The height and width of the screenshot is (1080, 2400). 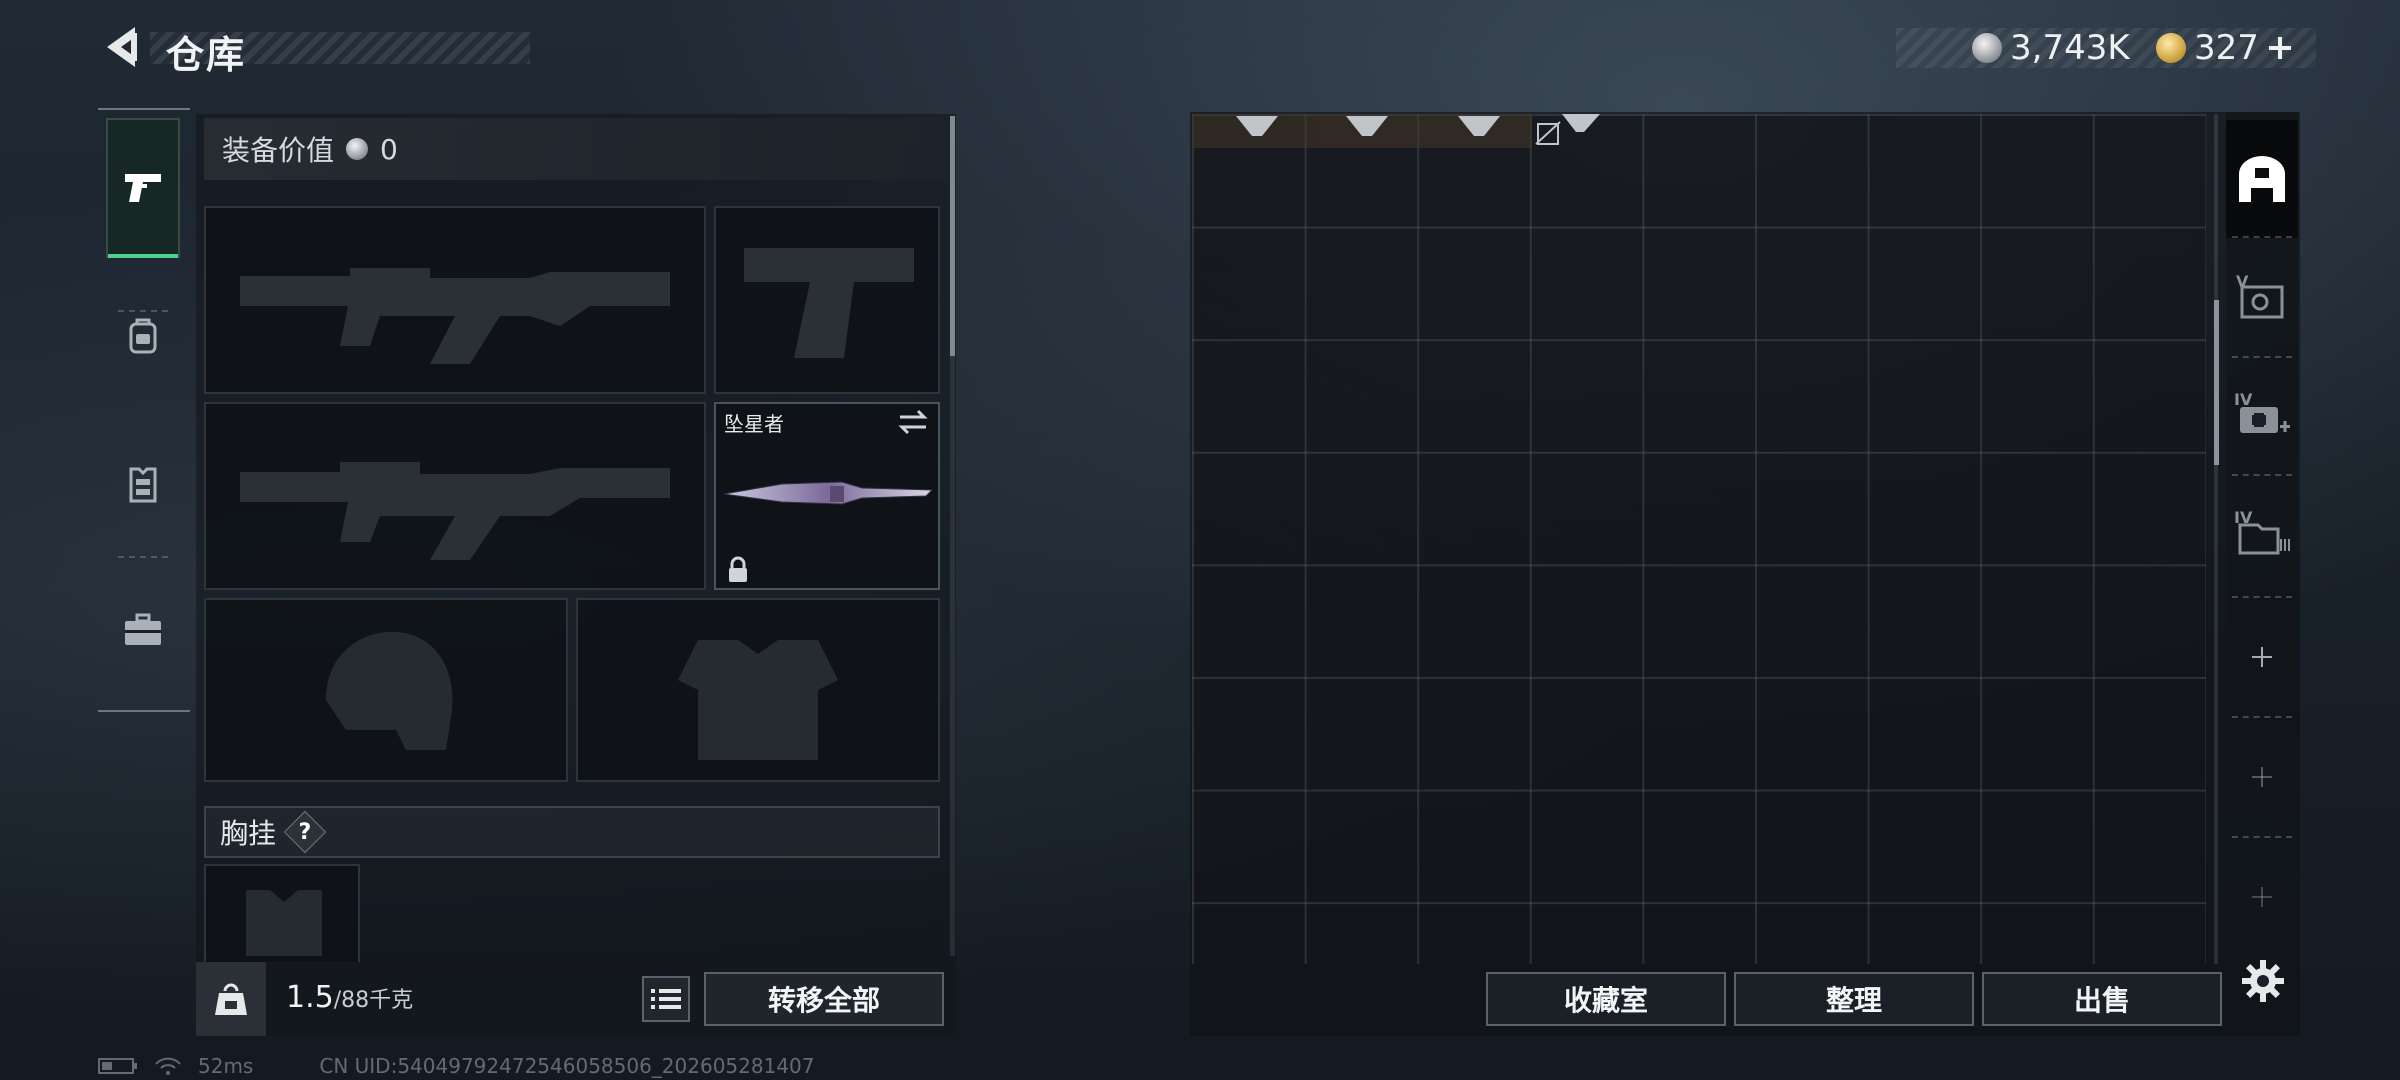 What do you see at coordinates (373, 1000) in the screenshot?
I see `weight-max: /88千克` at bounding box center [373, 1000].